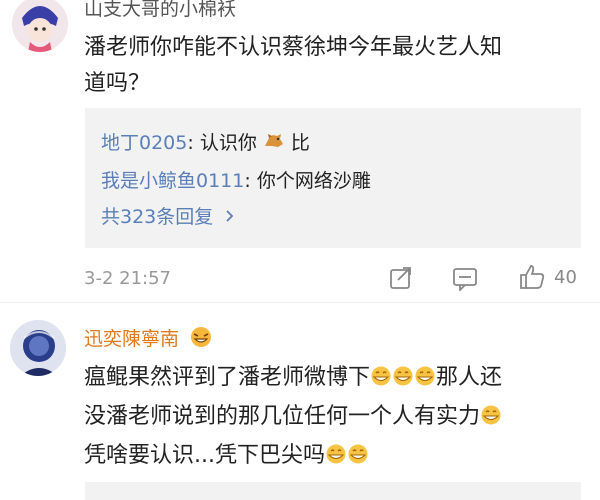 This screenshot has height=500, width=600. I want to click on more-replies-label: 共323条回复, so click(157, 217).